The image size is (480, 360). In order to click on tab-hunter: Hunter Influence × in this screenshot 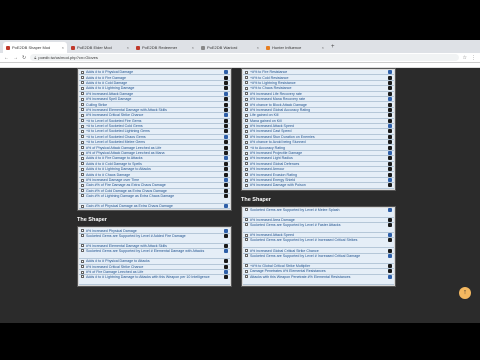, I will do `click(295, 47)`.